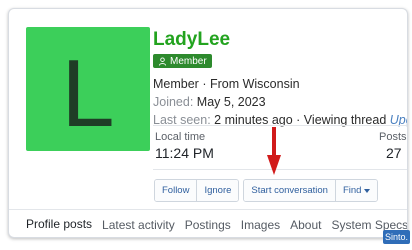 This screenshot has width=412, height=250. Describe the element at coordinates (217, 190) in the screenshot. I see `ignore-button: Ignore` at that location.